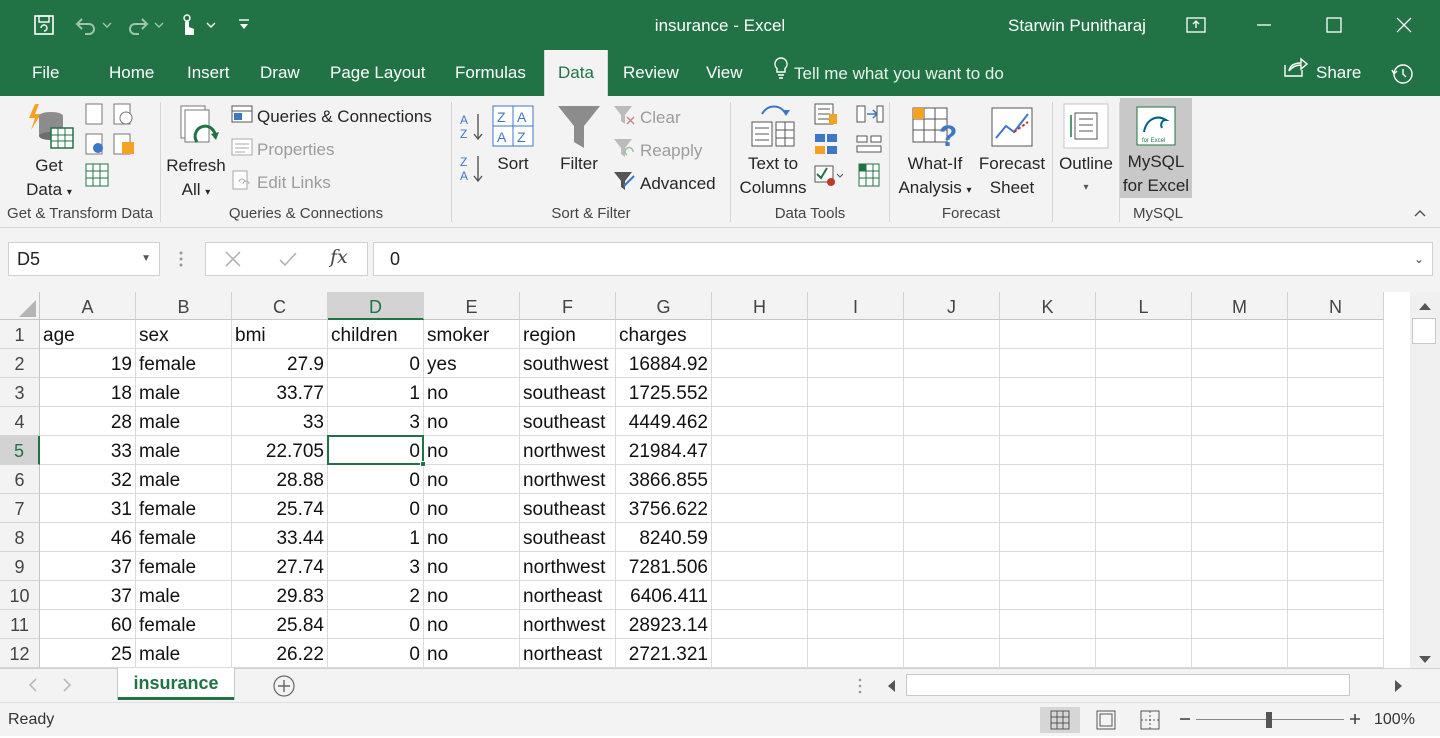  Describe the element at coordinates (891, 688) in the screenshot. I see `scroll-left-icon` at that location.